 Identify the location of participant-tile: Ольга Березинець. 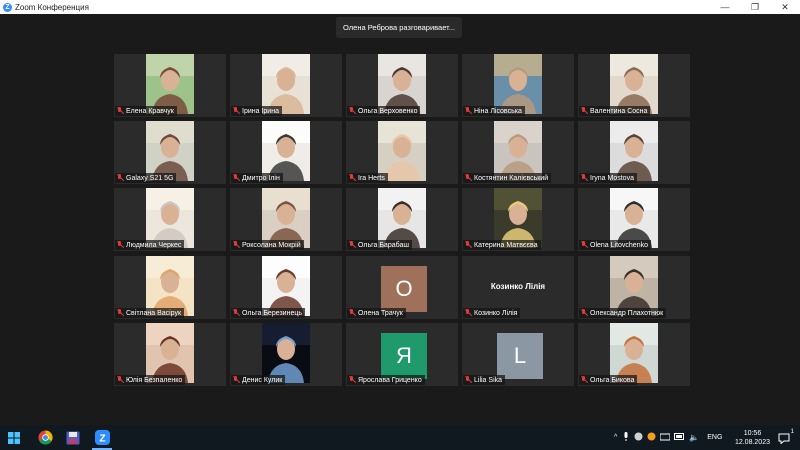
(286, 287).